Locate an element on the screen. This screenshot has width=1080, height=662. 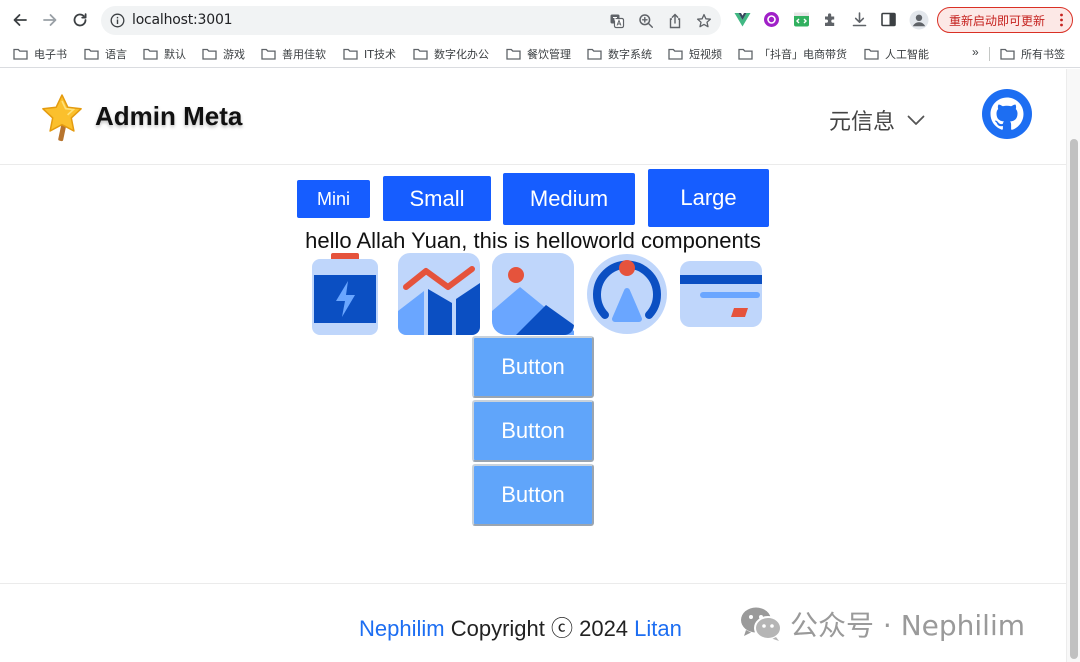
large-button: Large is located at coordinates (708, 198).